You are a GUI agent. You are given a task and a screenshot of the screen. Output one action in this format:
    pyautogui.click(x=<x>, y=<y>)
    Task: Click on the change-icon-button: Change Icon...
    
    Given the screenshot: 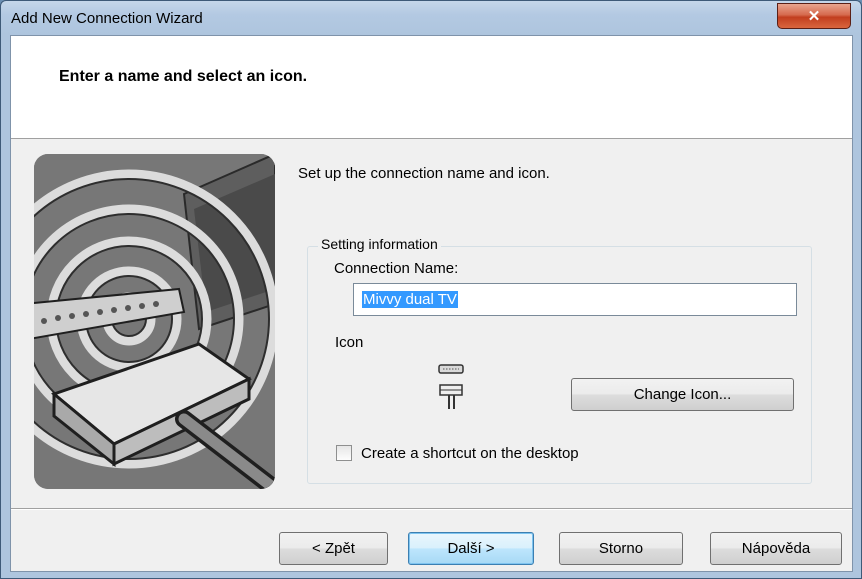 What is the action you would take?
    pyautogui.click(x=682, y=394)
    